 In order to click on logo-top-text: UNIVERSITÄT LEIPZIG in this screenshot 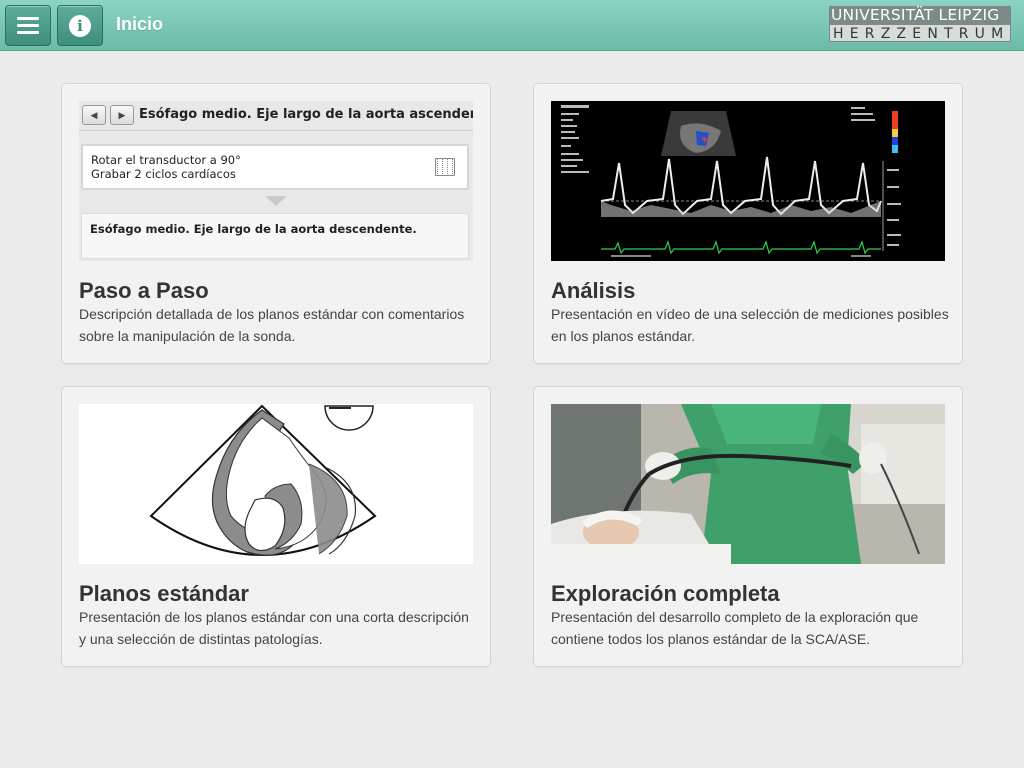, I will do `click(920, 15)`.